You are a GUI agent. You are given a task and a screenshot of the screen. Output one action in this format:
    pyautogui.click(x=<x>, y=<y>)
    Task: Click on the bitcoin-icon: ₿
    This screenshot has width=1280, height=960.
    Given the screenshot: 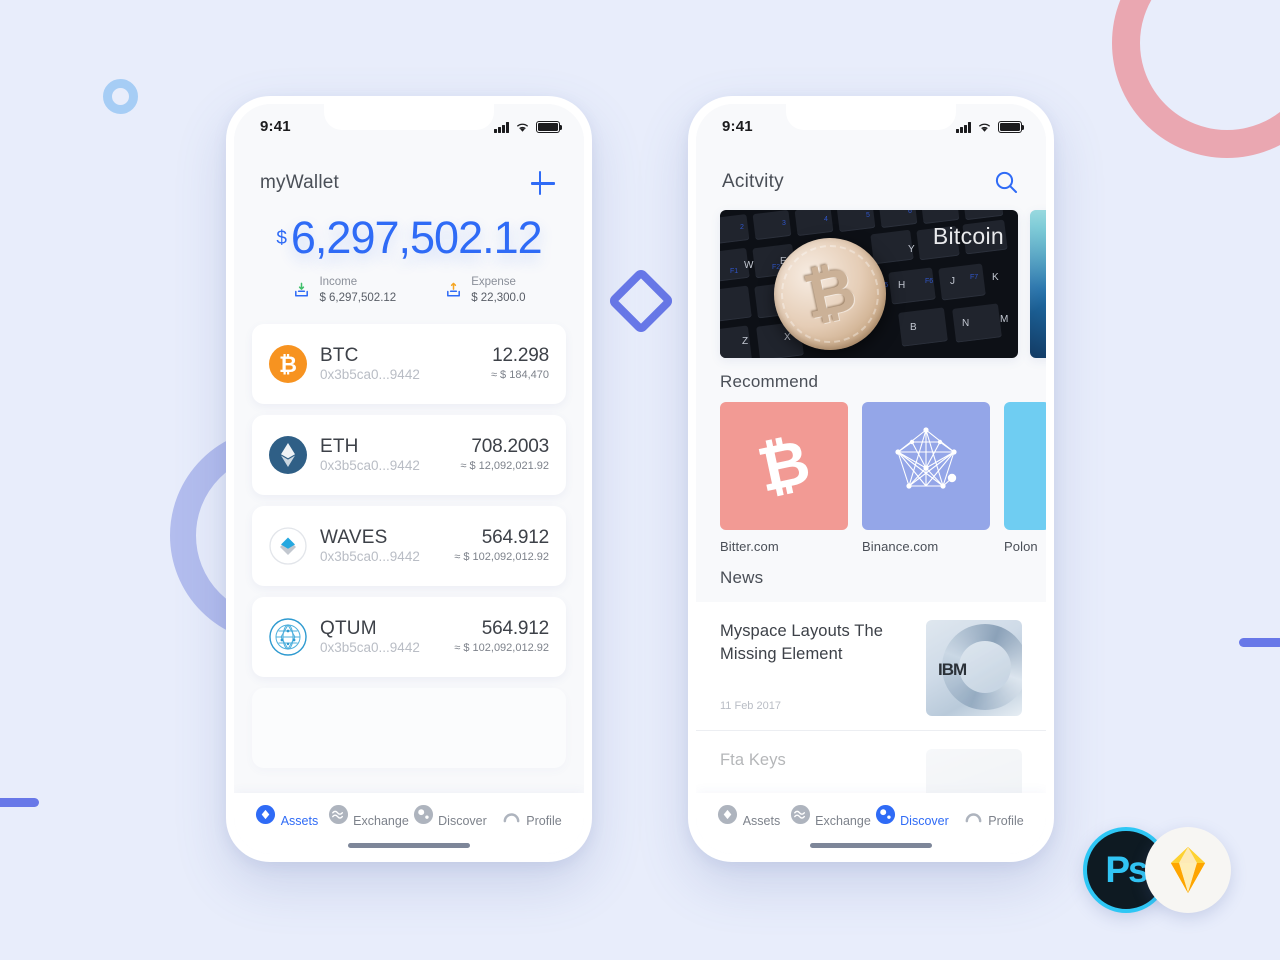 What is the action you would take?
    pyautogui.click(x=288, y=364)
    